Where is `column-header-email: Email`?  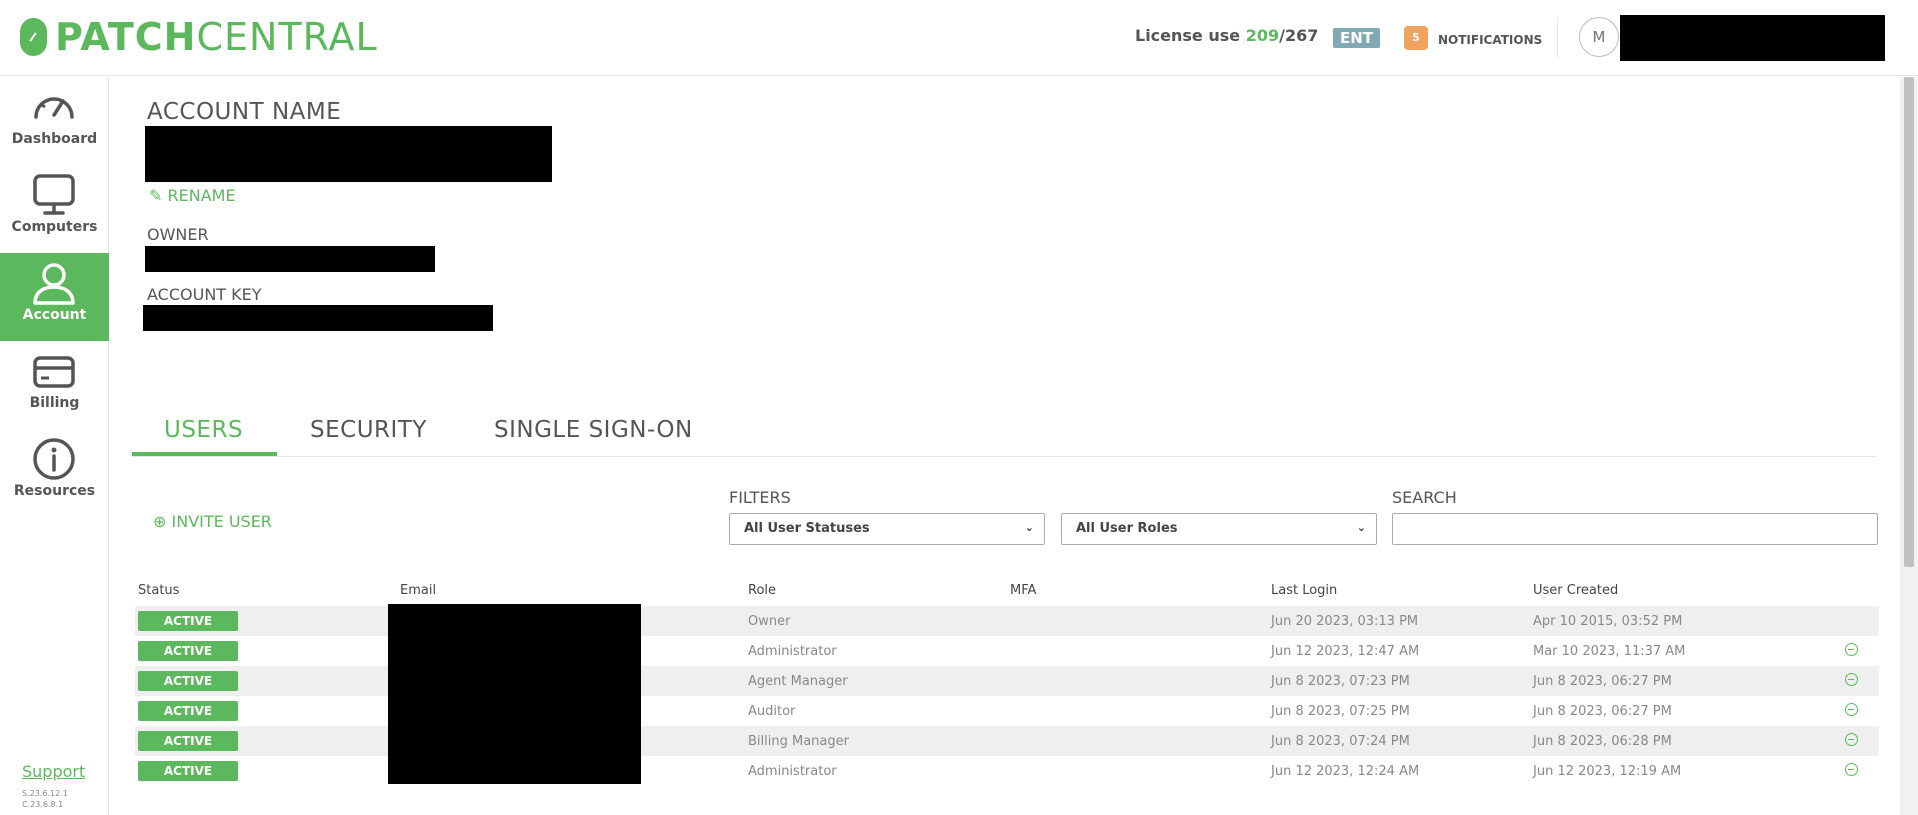 column-header-email: Email is located at coordinates (418, 590).